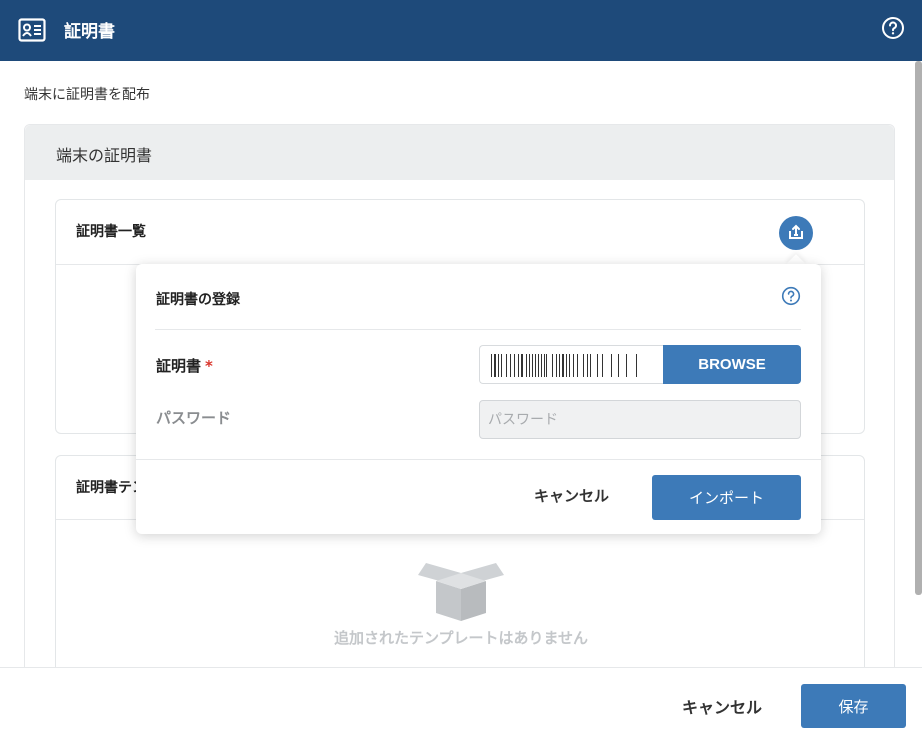 This screenshot has width=922, height=736. I want to click on certificate-field-label: 証明書 *, so click(184, 365).